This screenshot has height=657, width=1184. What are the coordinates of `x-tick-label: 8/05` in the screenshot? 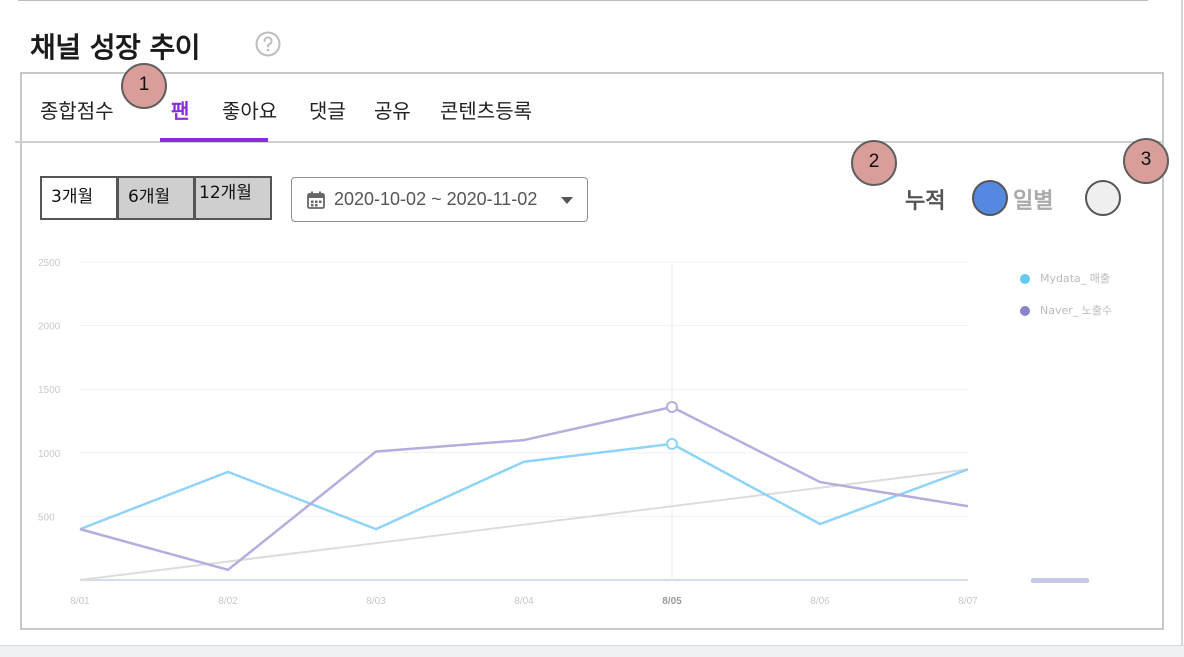 It's located at (672, 601).